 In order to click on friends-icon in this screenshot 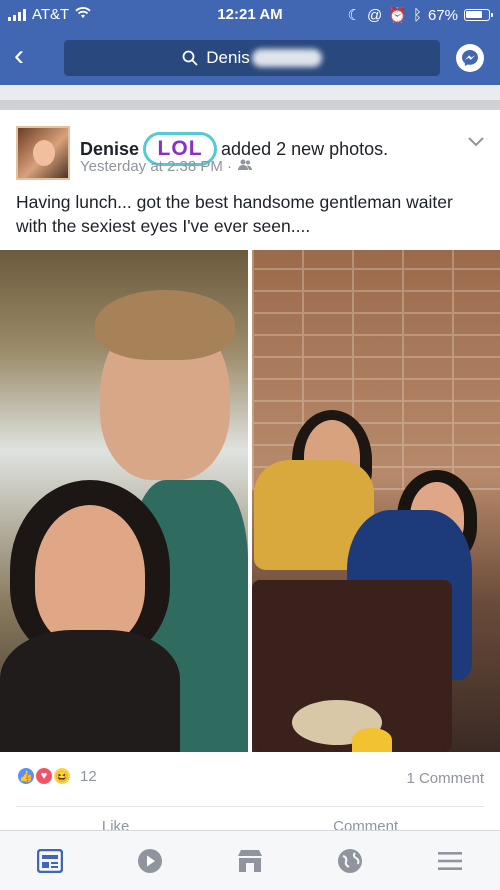, I will do `click(245, 166)`.